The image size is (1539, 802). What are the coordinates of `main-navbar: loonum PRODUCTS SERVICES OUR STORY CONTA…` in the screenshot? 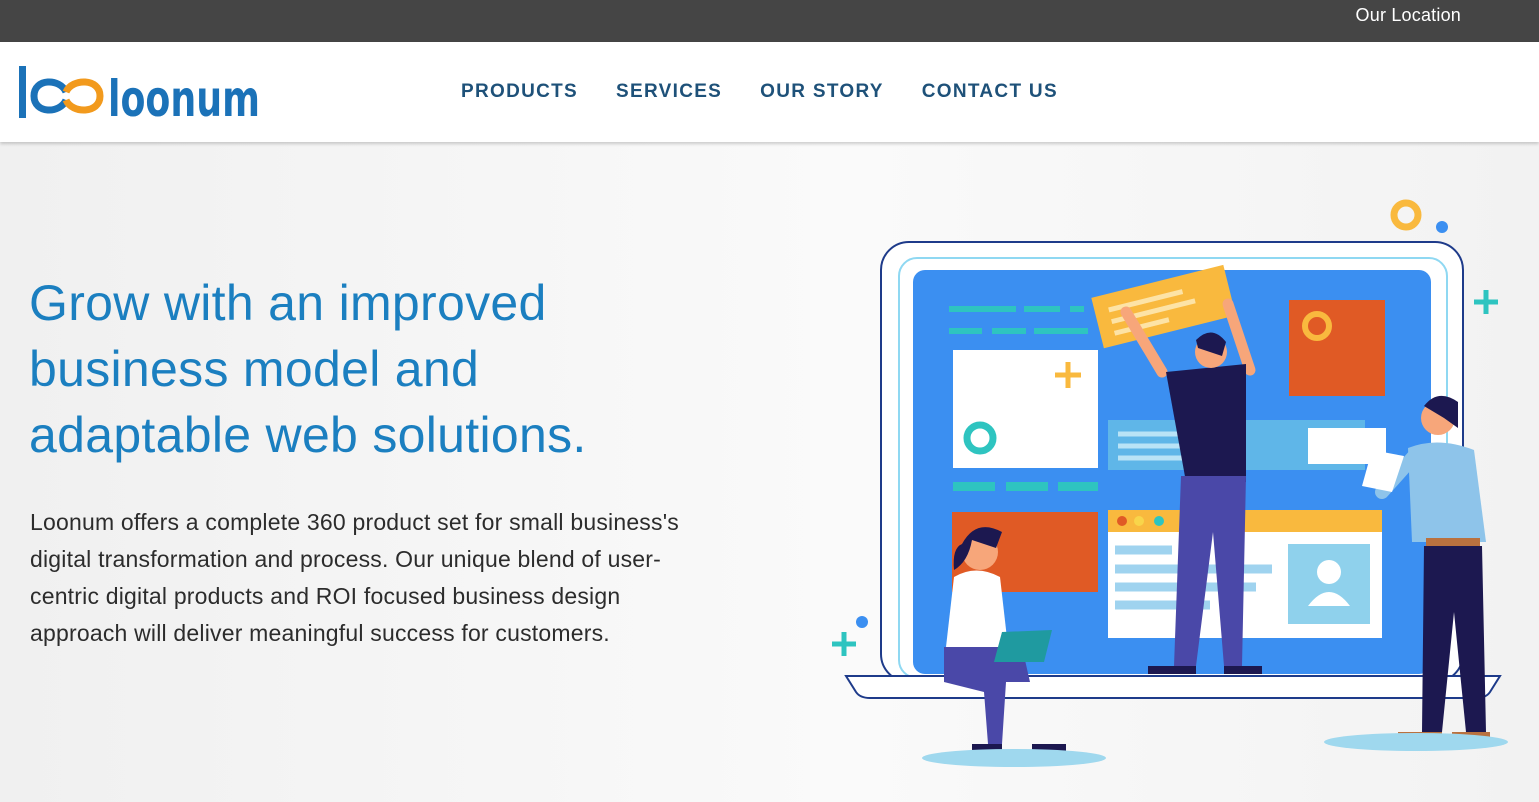 It's located at (769, 92).